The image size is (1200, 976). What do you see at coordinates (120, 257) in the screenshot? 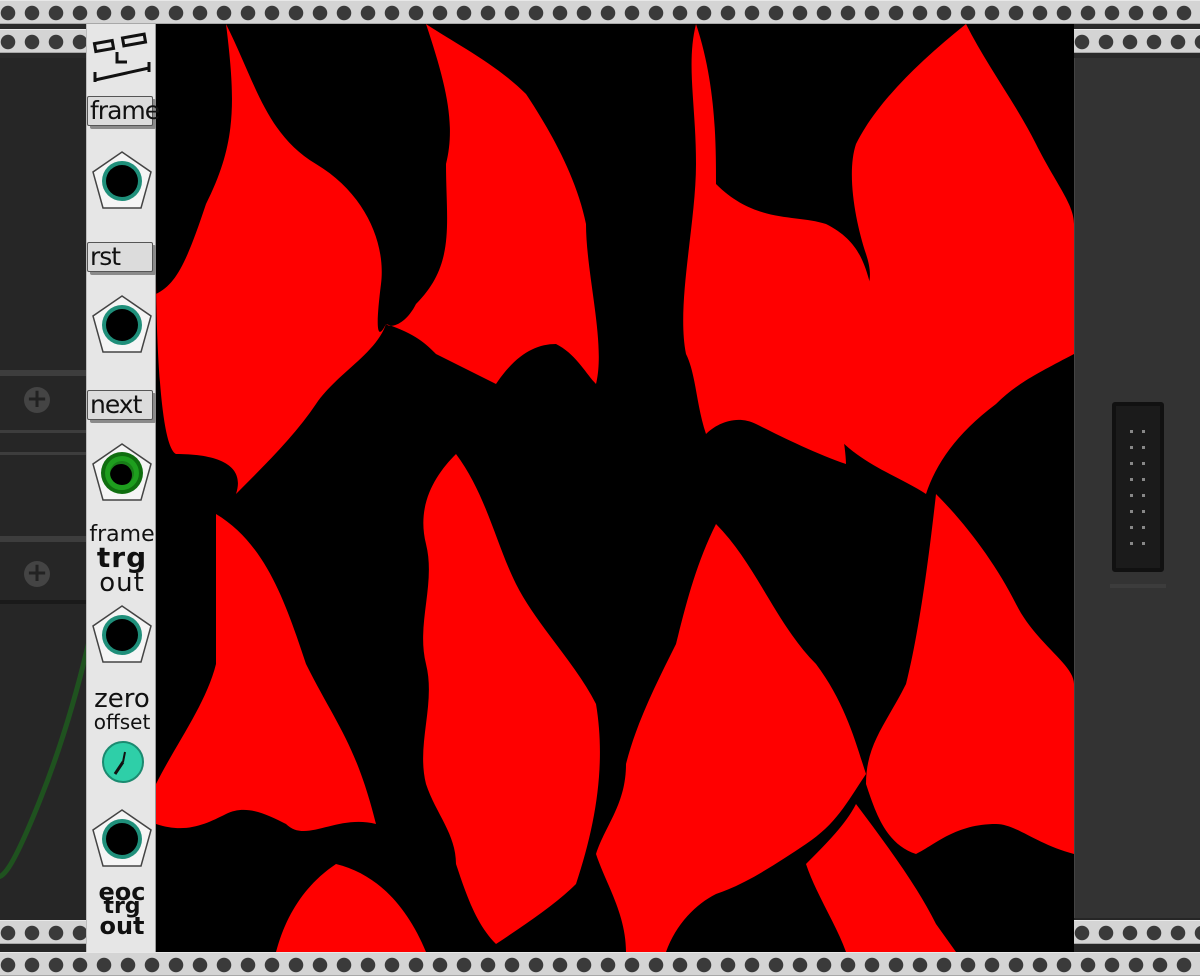
I see `rst-button: rst` at bounding box center [120, 257].